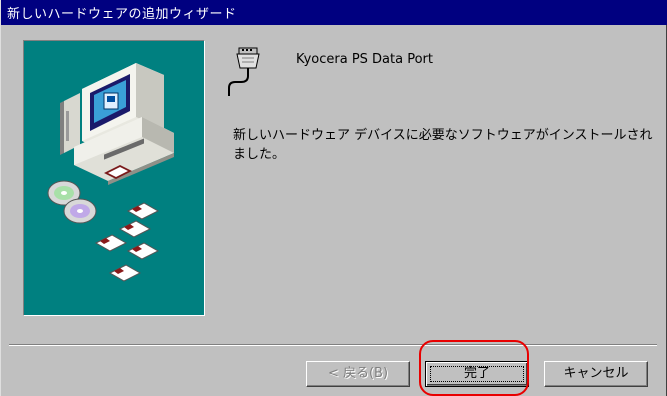 The height and width of the screenshot is (396, 667). I want to click on title-bar: 新しいハードウェアの追加ウィザード, so click(334, 12).